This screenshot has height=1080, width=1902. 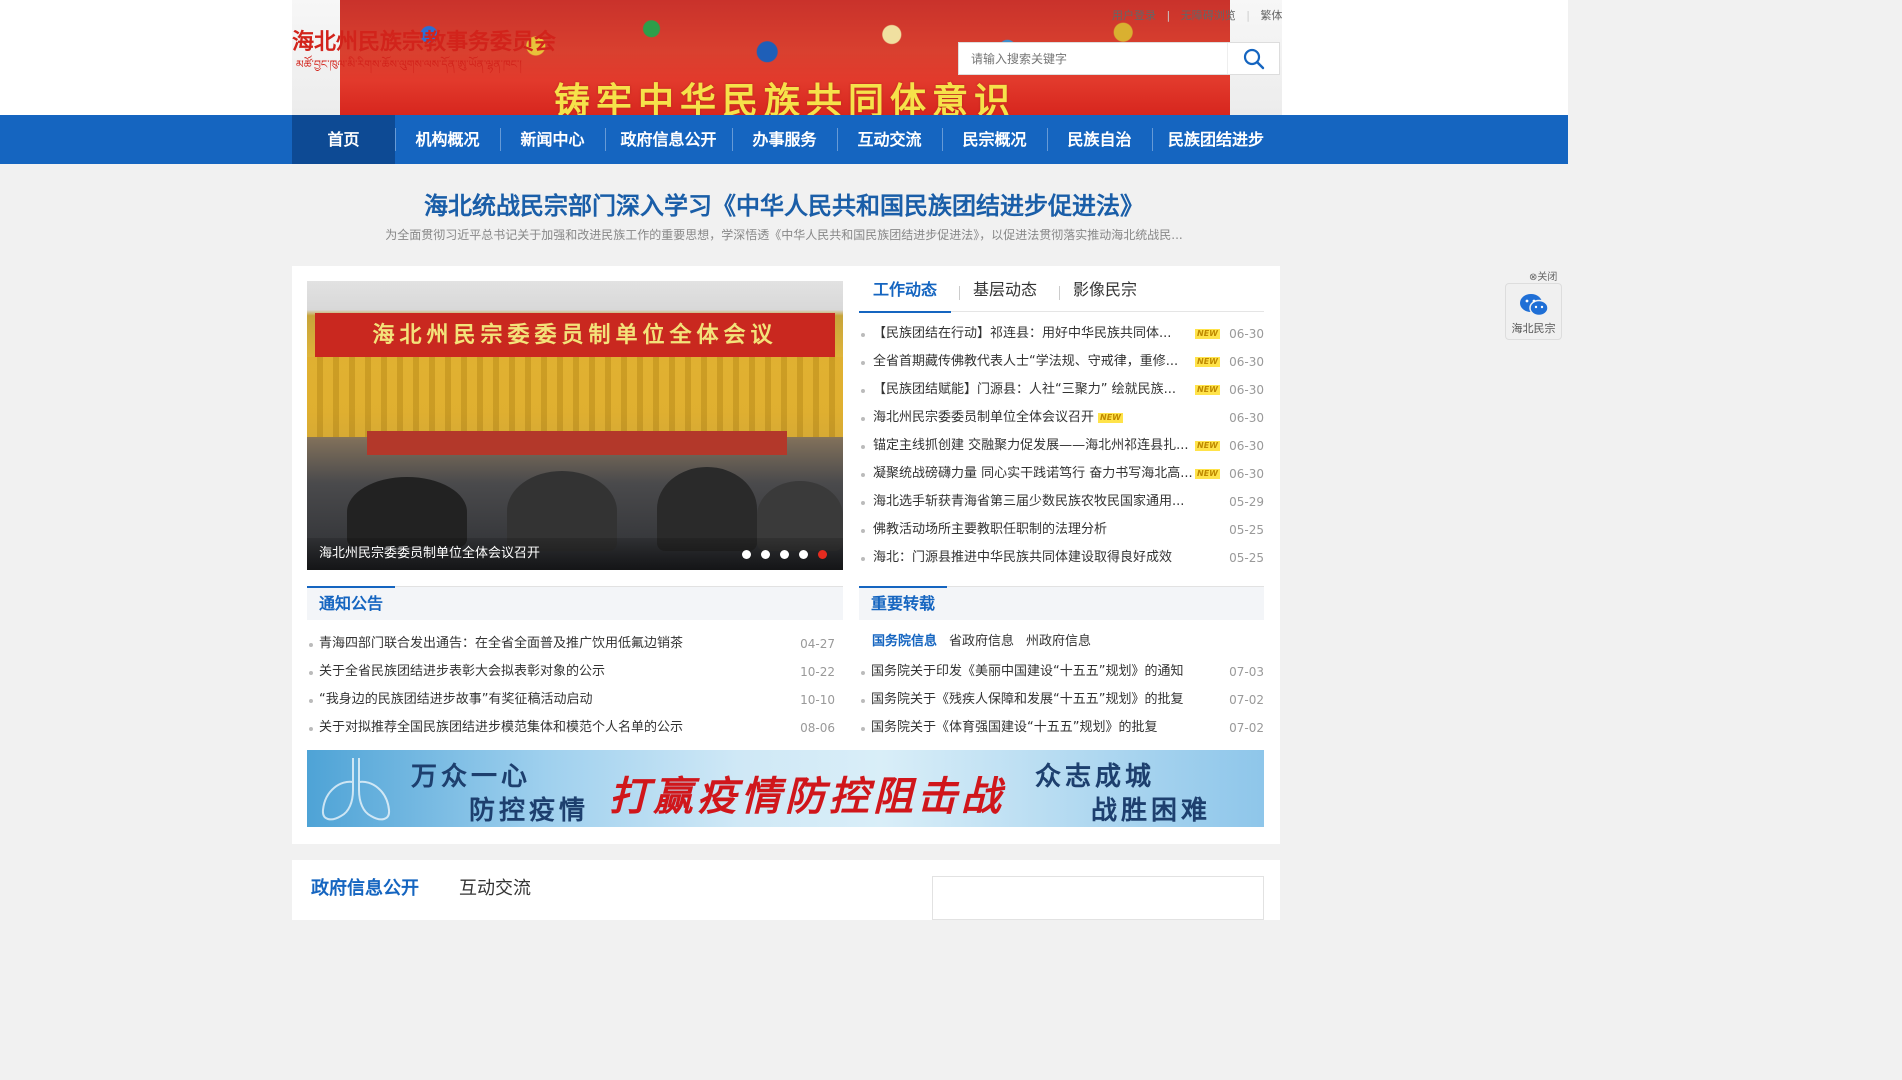 What do you see at coordinates (365, 887) in the screenshot?
I see `tab-gov-info: 政府信息公开` at bounding box center [365, 887].